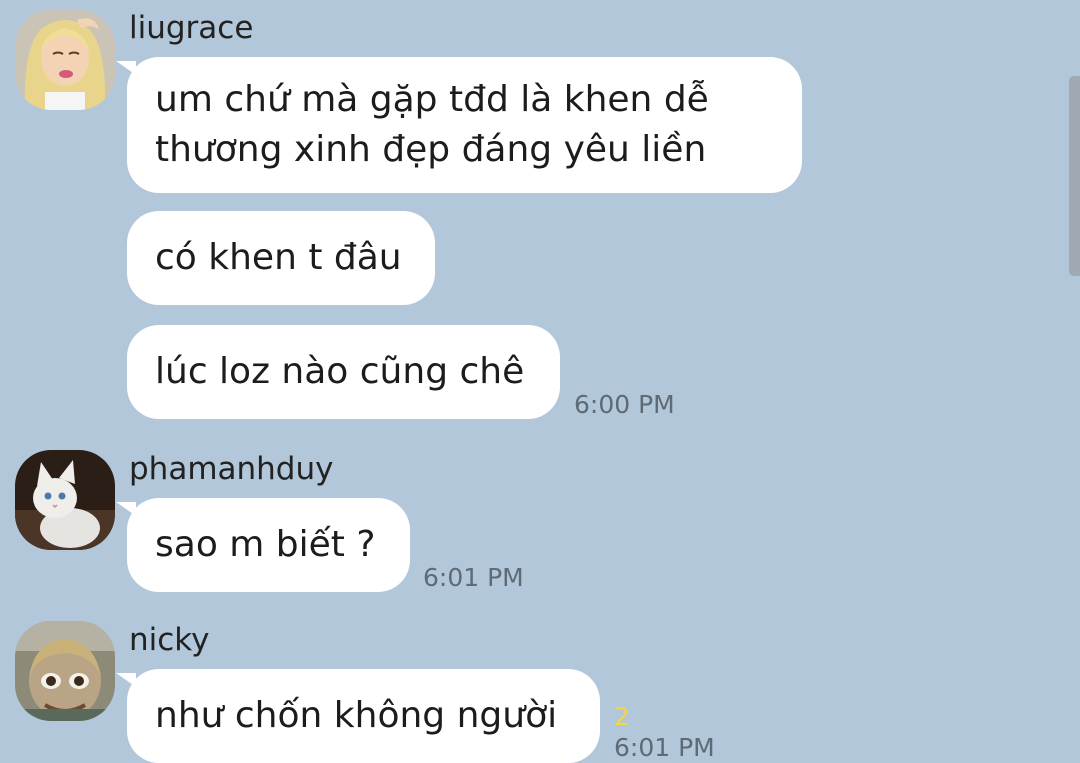 Image resolution: width=1080 pixels, height=763 pixels. What do you see at coordinates (65, 60) in the screenshot?
I see `blonde-doll-avatar-icon` at bounding box center [65, 60].